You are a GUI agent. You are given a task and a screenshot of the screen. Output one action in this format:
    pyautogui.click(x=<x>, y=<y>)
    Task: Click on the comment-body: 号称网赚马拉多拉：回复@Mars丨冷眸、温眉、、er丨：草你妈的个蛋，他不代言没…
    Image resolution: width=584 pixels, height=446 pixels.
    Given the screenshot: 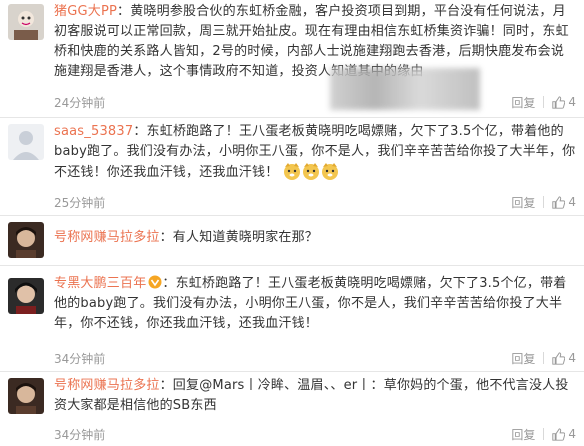 What is the action you would take?
    pyautogui.click(x=315, y=396)
    